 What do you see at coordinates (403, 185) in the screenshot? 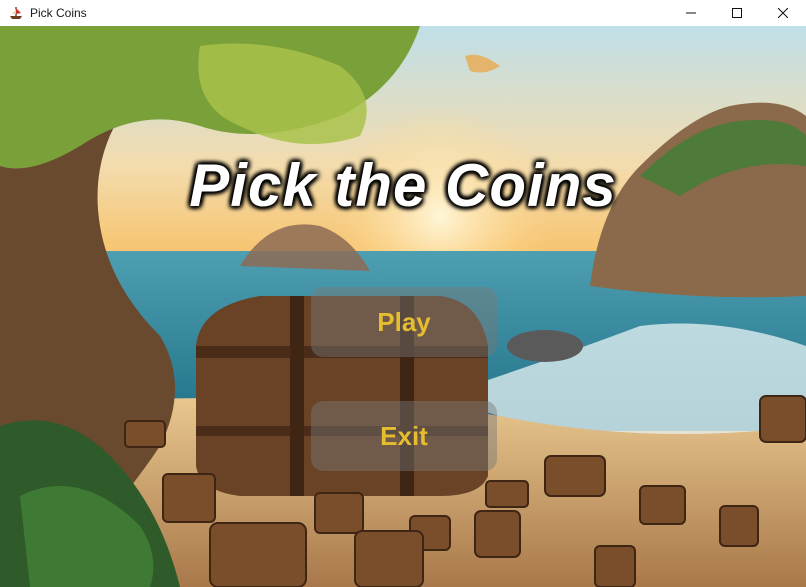
I see `game-title: Pick the Coins` at bounding box center [403, 185].